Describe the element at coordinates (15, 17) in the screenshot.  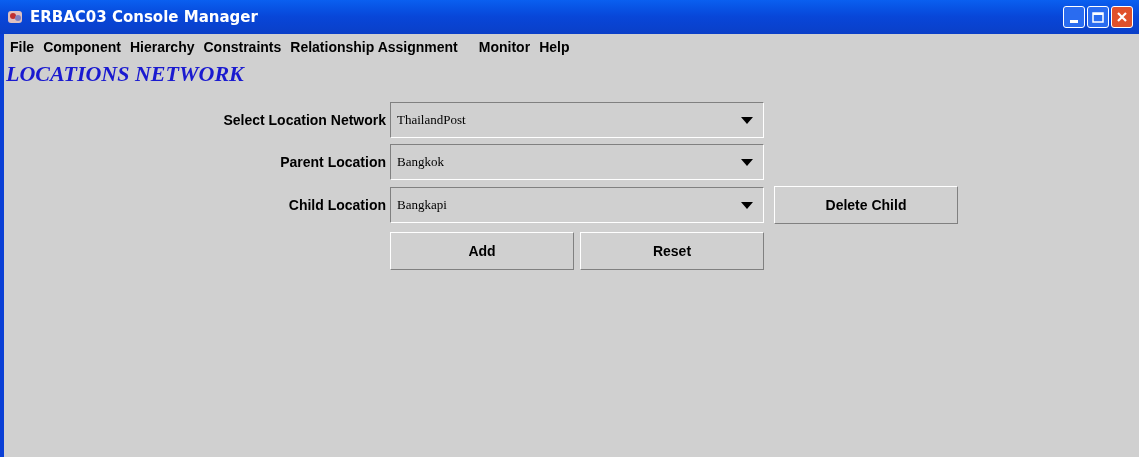
I see `app-icon` at that location.